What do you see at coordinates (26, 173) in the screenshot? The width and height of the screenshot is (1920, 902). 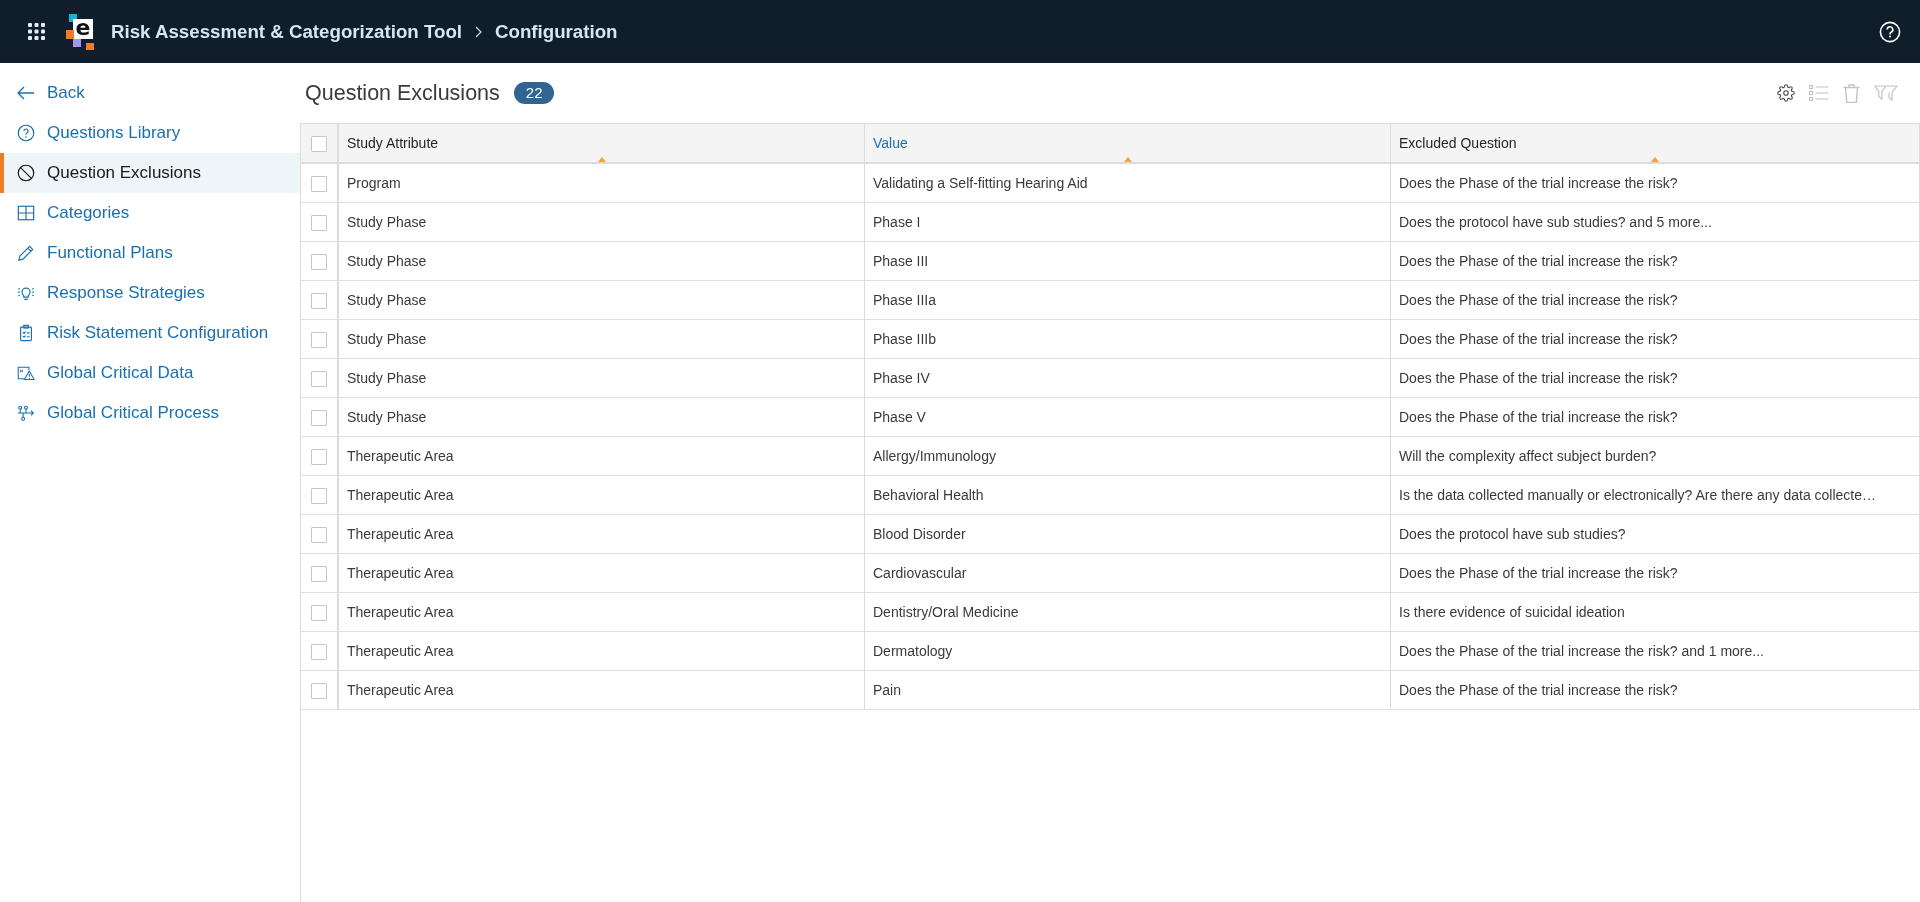 I see `ban-icon` at bounding box center [26, 173].